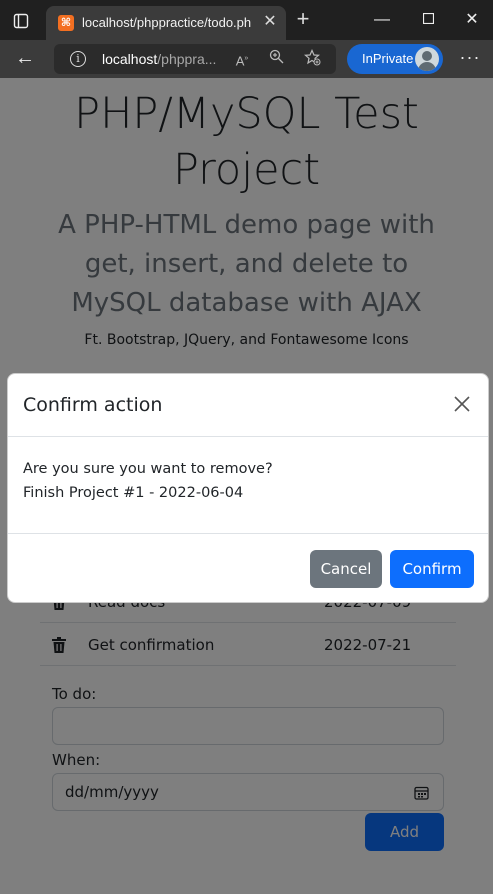 This screenshot has height=894, width=493. I want to click on dialog-header: Confirm action, so click(248, 405).